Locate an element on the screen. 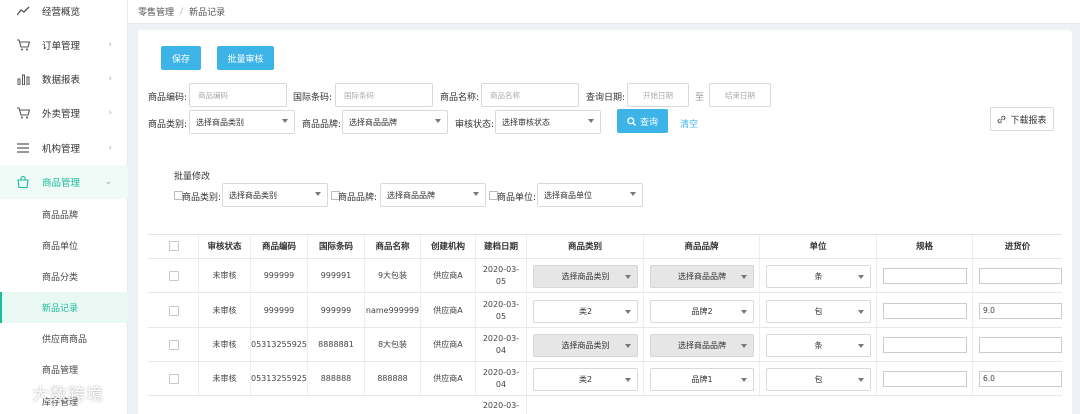 Image resolution: width=1080 pixels, height=414 pixels. sidebar-subitem-category: 商品分类 is located at coordinates (64, 276).